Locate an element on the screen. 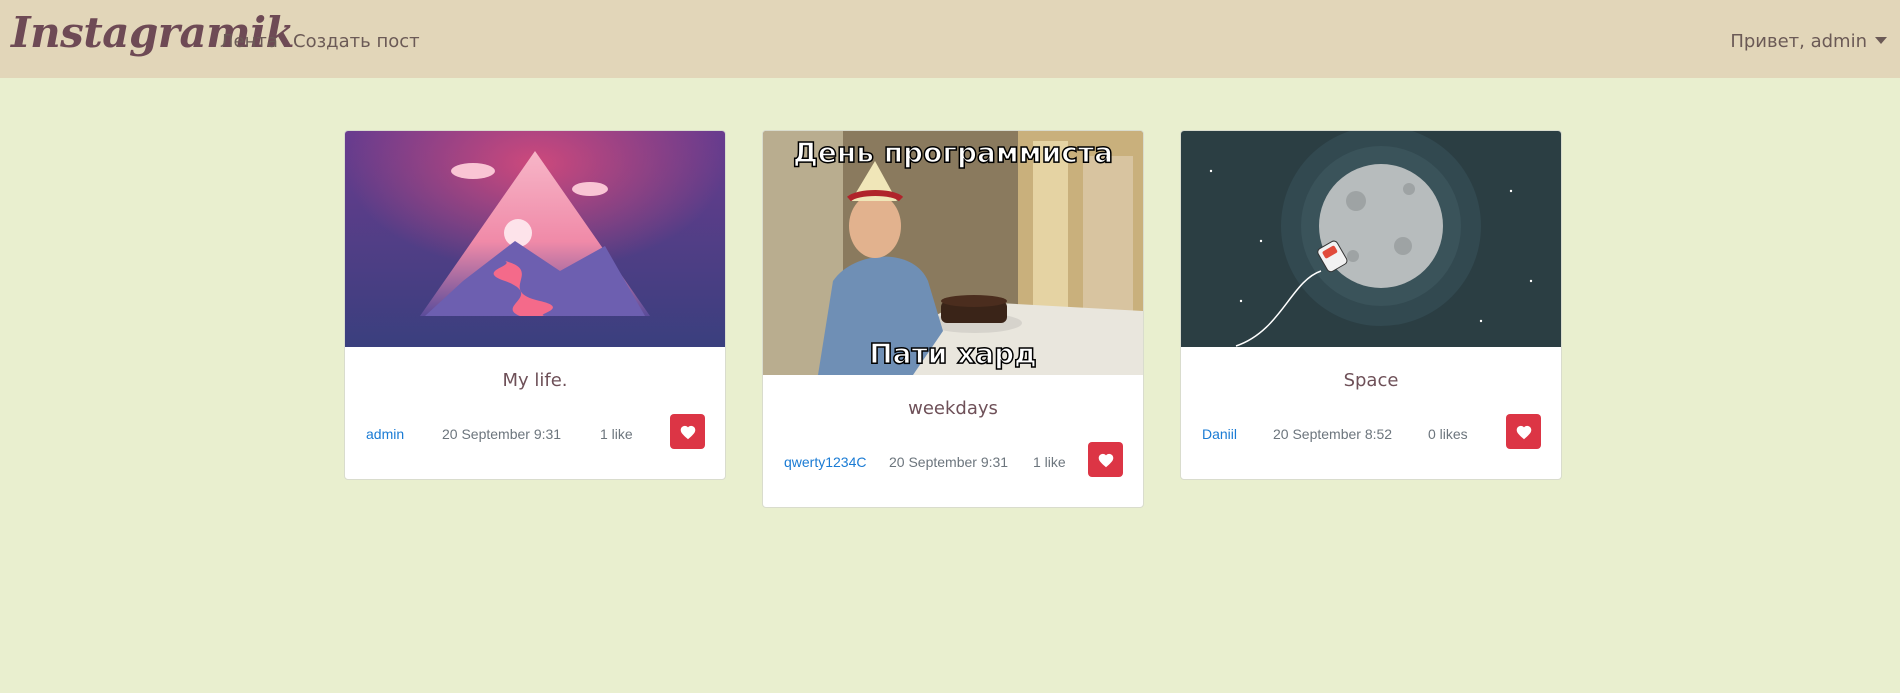 This screenshot has width=1900, height=693. post-image-mountain is located at coordinates (535, 239).